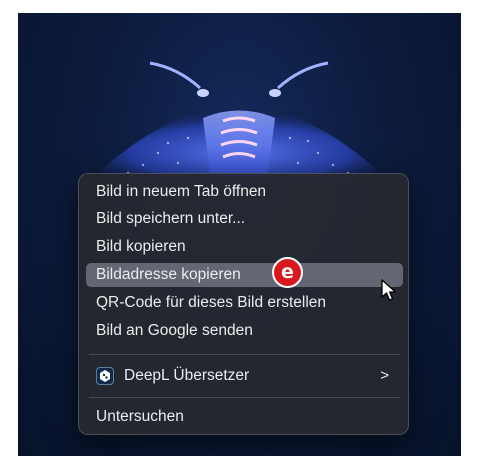 Image resolution: width=479 pixels, height=456 pixels. Describe the element at coordinates (244, 275) in the screenshot. I see `menu-item-copy-image-address: Bildadresse kopieren` at that location.